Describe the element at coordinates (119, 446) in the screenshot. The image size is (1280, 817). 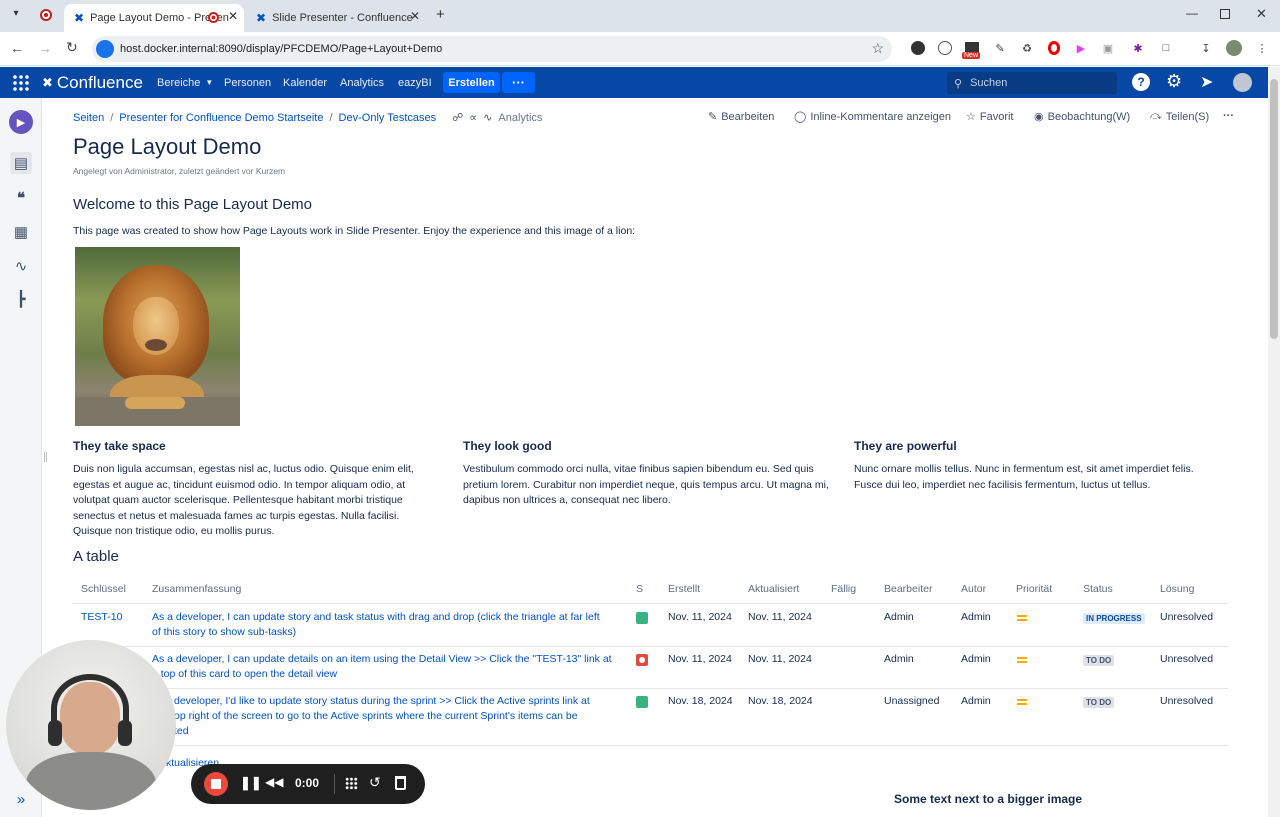
I see `column-heading: They take space` at that location.